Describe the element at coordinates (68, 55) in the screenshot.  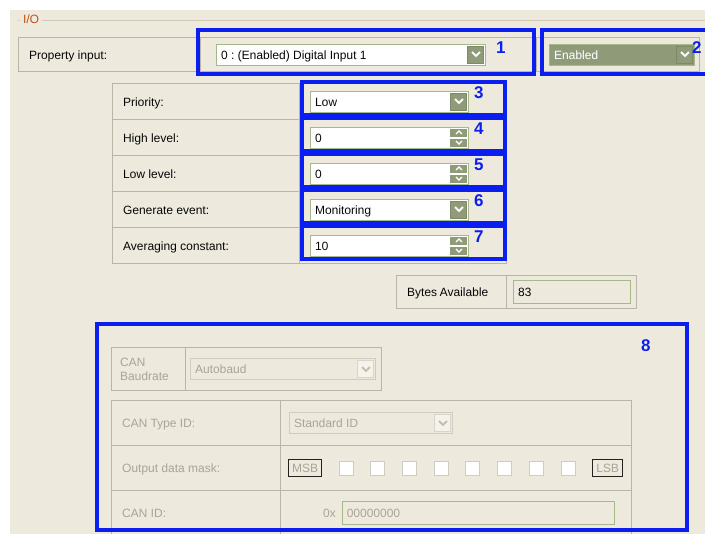
I see `field-label: Property input:` at that location.